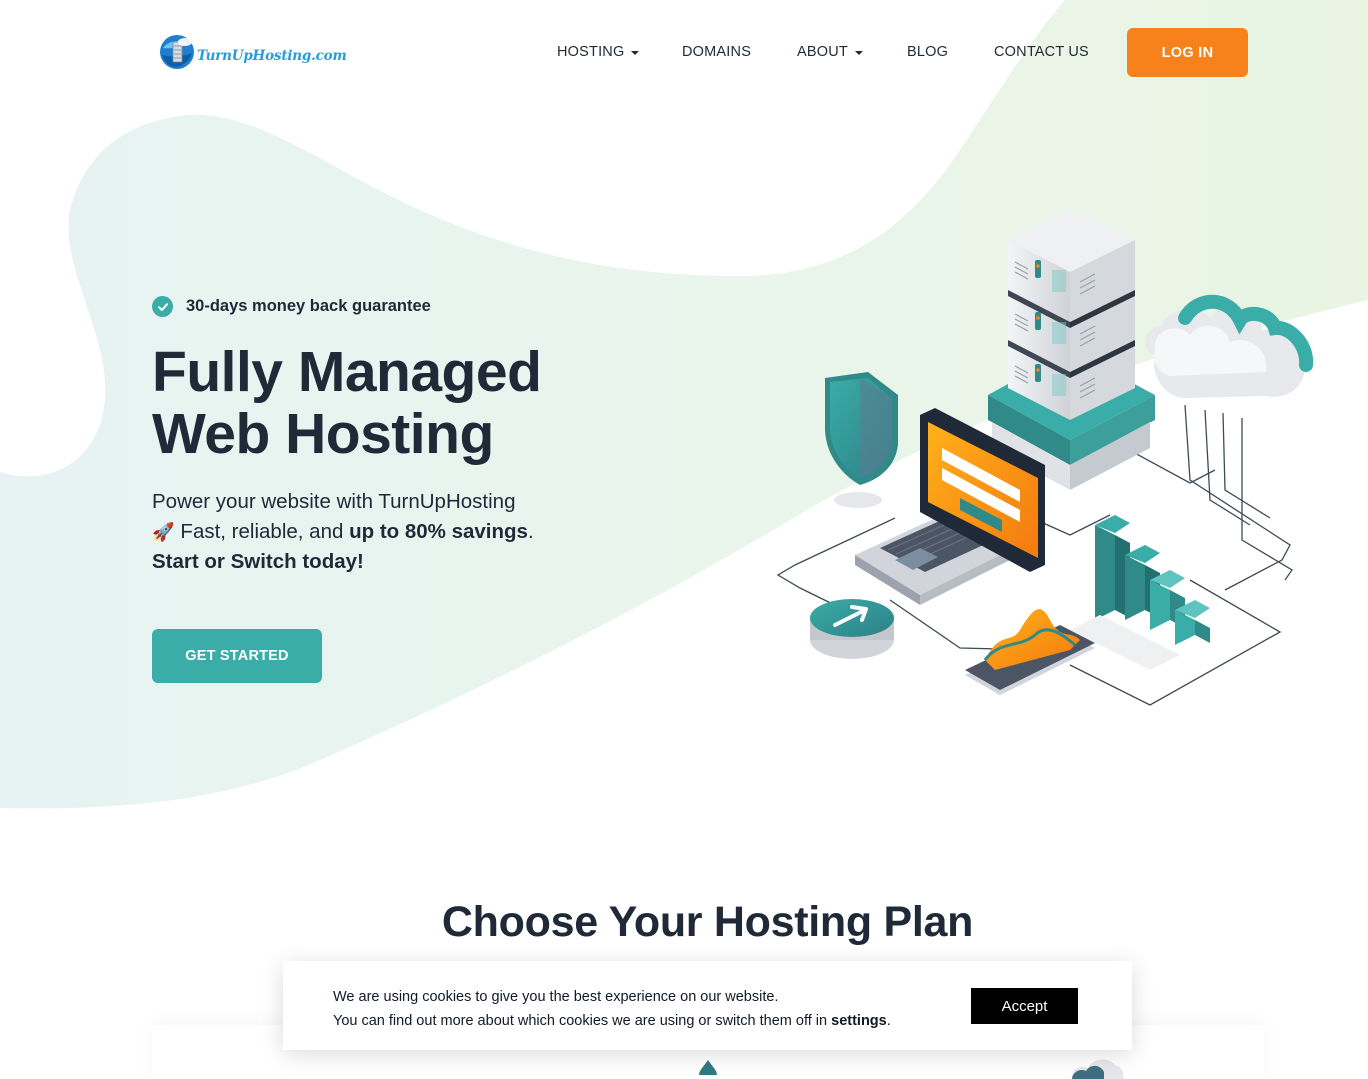 Image resolution: width=1368 pixels, height=1079 pixels. What do you see at coordinates (530, 531) in the screenshot?
I see `hero-desc-period: .` at bounding box center [530, 531].